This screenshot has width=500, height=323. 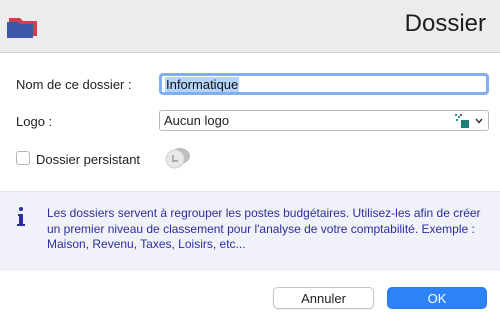 What do you see at coordinates (445, 23) in the screenshot?
I see `dialog-title: Dossier` at bounding box center [445, 23].